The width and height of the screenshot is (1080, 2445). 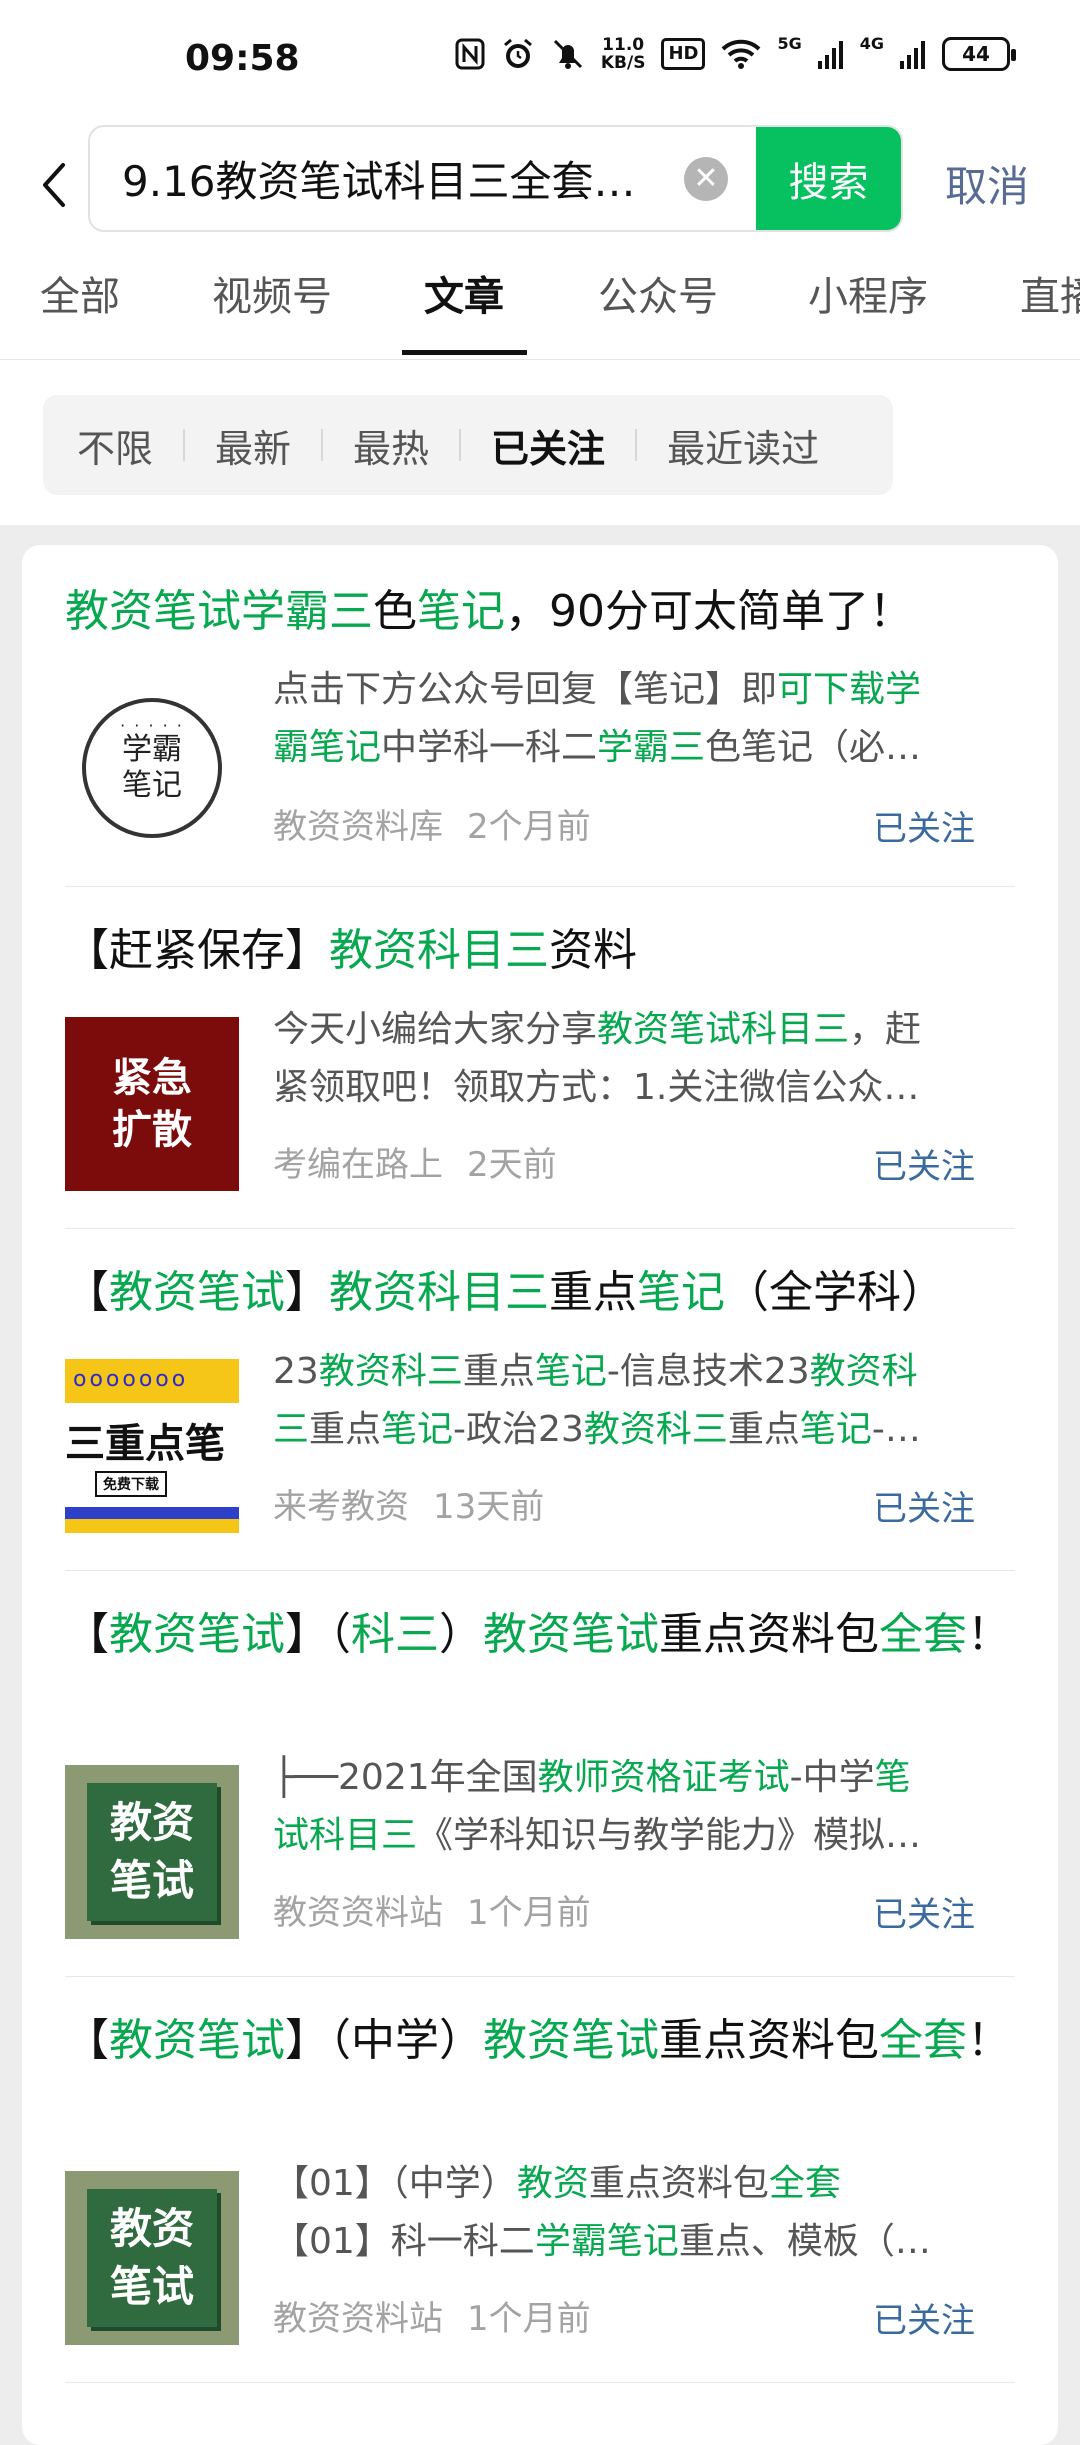 I want to click on filter-latest: 最新, so click(x=253, y=445).